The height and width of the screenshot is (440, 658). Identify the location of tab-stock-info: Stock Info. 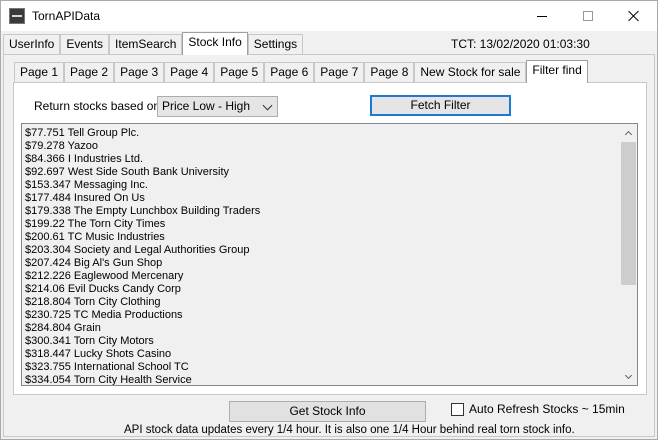
(215, 43).